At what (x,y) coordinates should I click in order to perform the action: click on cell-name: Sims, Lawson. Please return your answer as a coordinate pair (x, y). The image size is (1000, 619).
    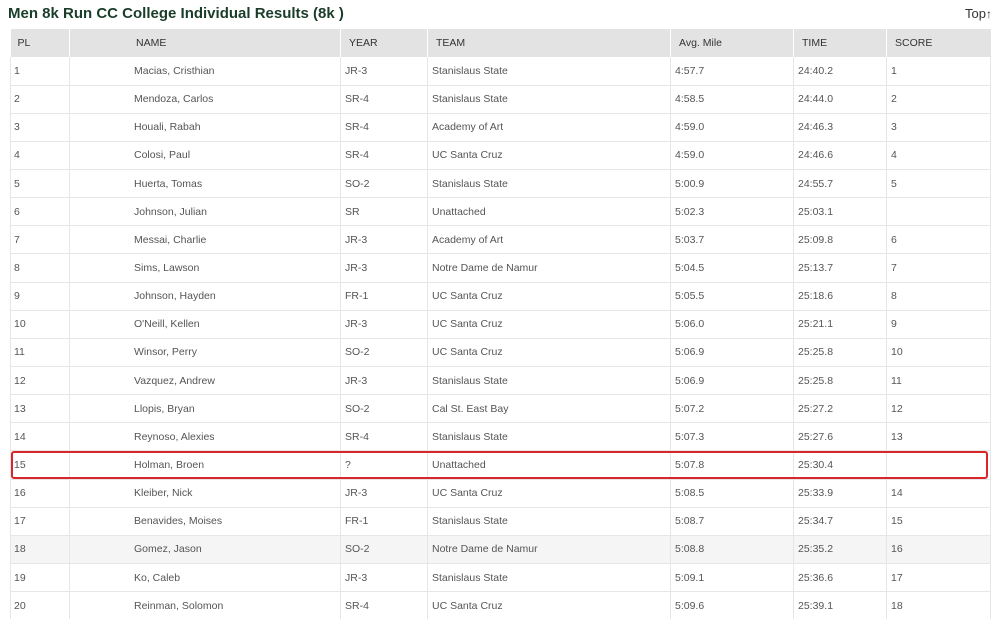
    Looking at the image, I should click on (205, 268).